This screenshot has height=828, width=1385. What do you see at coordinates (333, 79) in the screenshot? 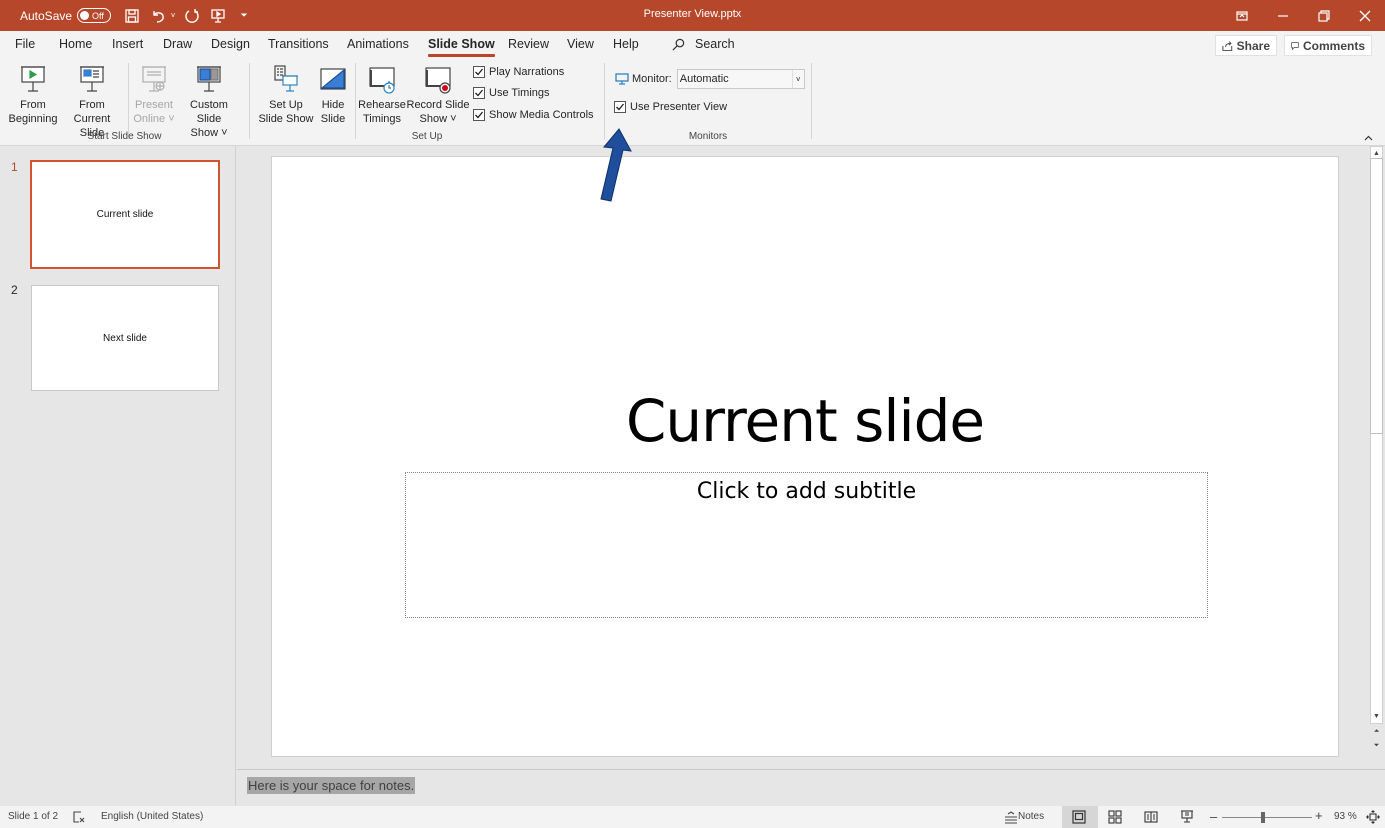
I see `hide-slide-icon` at bounding box center [333, 79].